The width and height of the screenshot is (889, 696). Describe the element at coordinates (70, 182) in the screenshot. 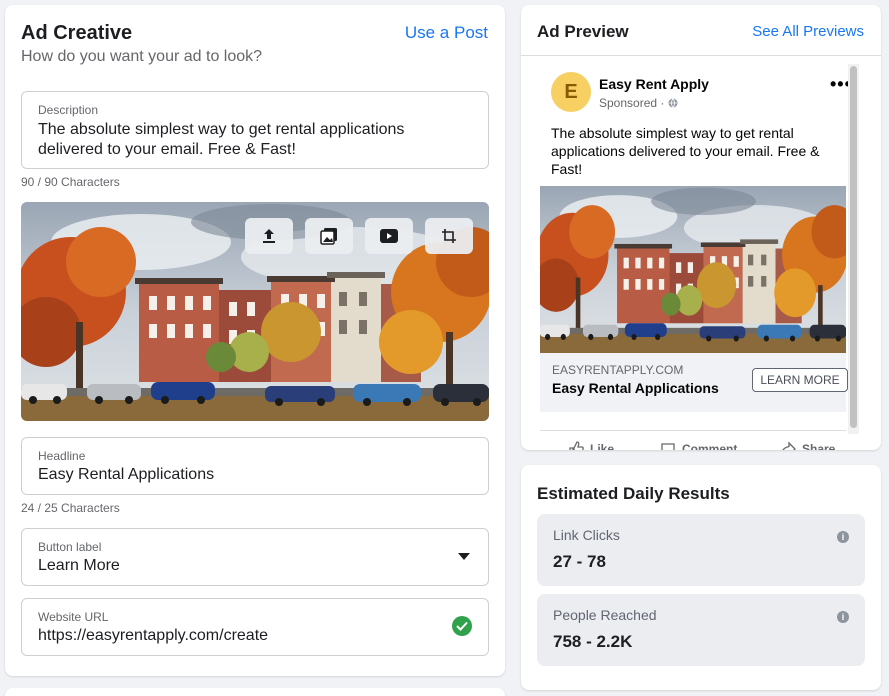

I see `description-counter: 90 / 90 Characters` at that location.